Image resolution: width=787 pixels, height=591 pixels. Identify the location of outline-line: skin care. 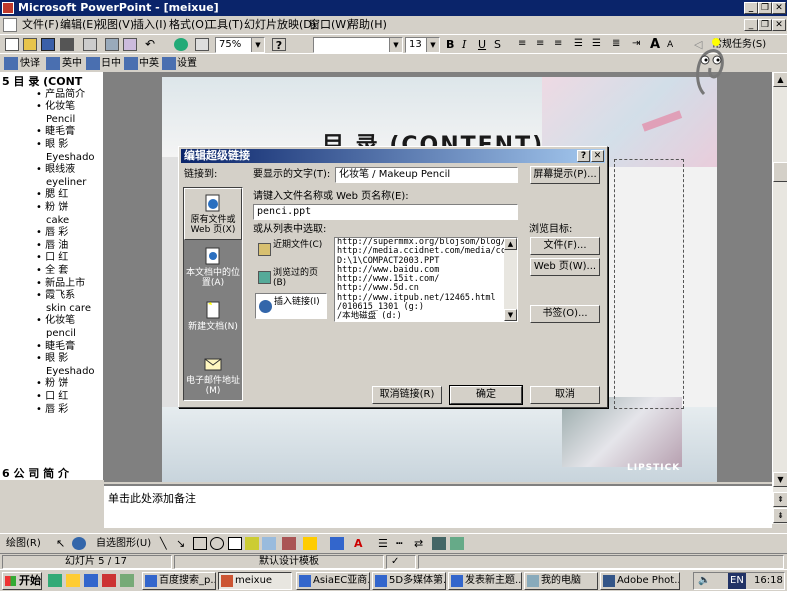
(68, 309).